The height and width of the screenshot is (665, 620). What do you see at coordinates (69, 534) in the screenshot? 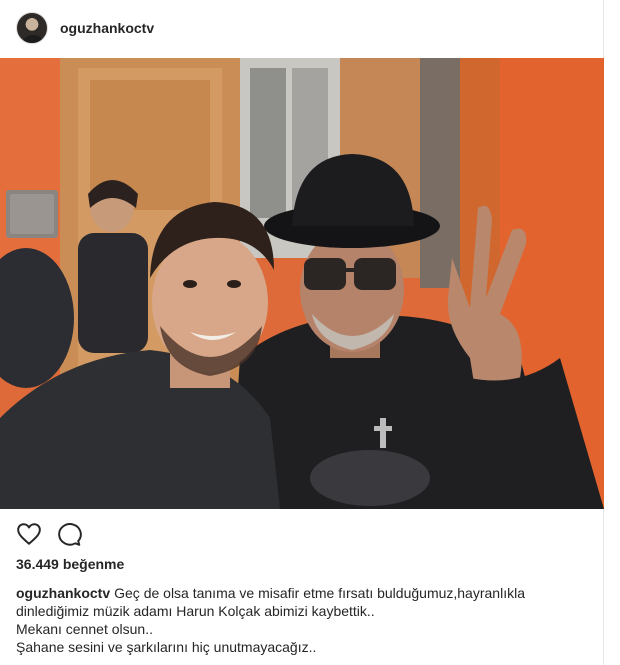
I see `comment-icon` at bounding box center [69, 534].